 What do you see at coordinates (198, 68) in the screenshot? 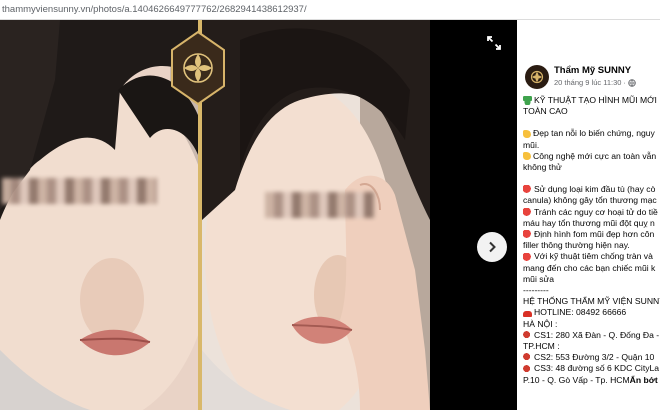
I see `lotus-watermark-logo` at bounding box center [198, 68].